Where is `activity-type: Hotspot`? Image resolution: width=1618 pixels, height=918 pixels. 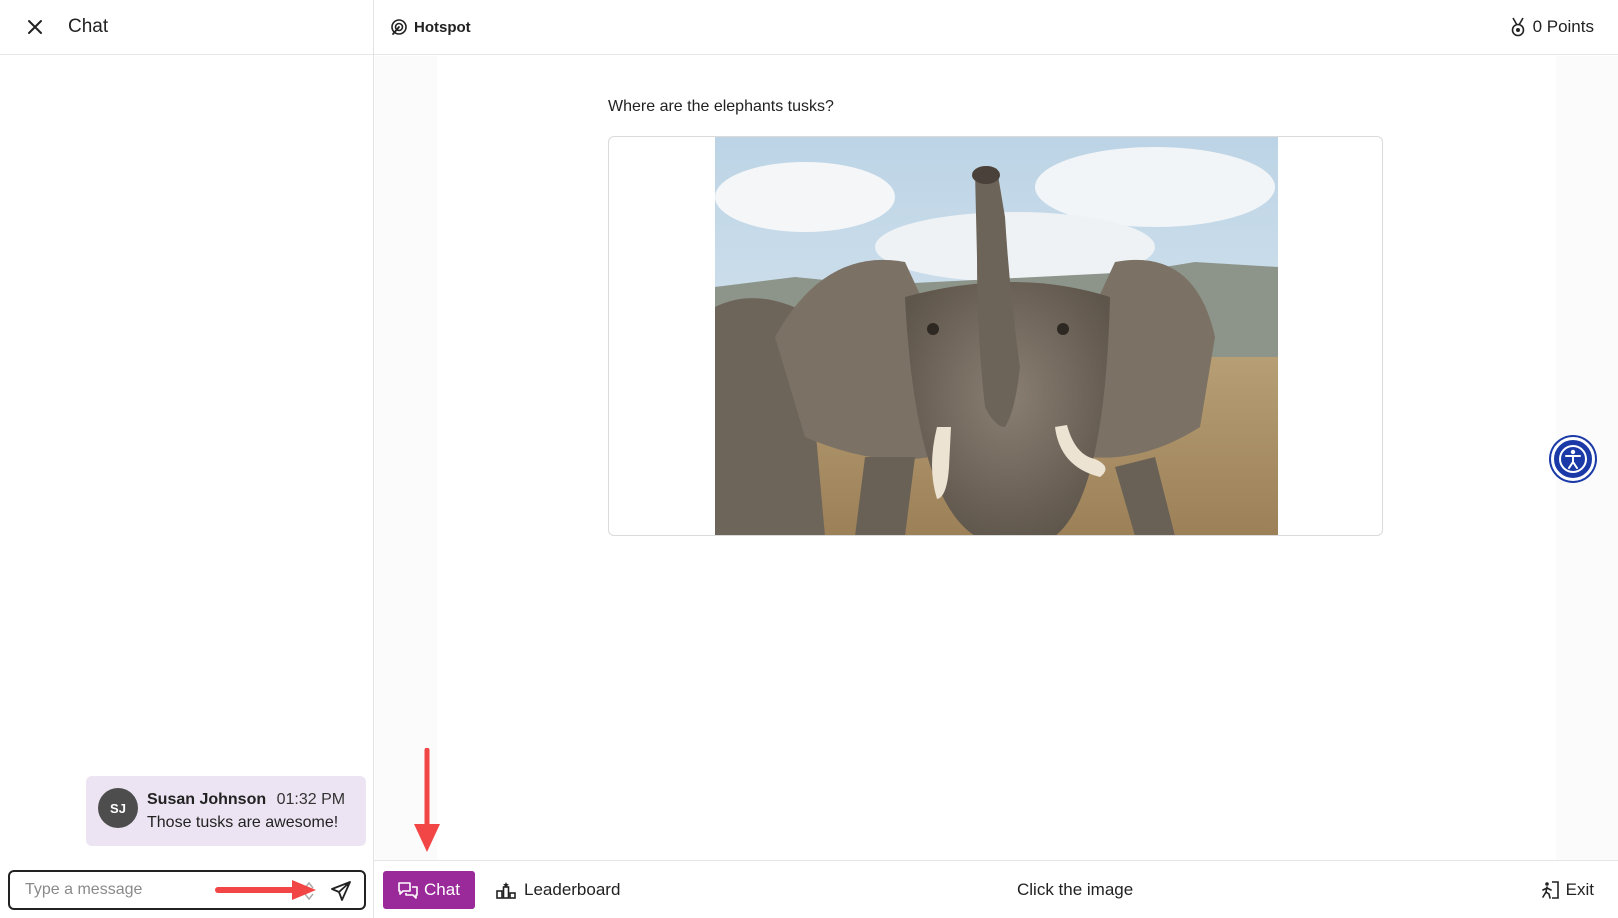 activity-type: Hotspot is located at coordinates (430, 27).